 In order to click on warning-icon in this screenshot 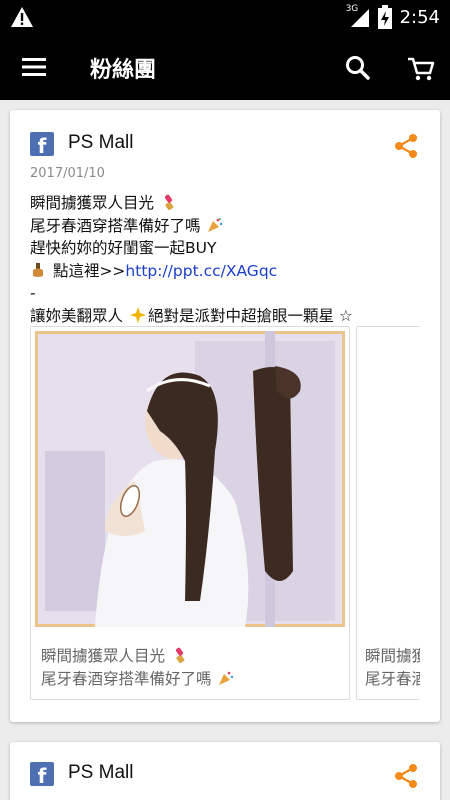, I will do `click(22, 17)`.